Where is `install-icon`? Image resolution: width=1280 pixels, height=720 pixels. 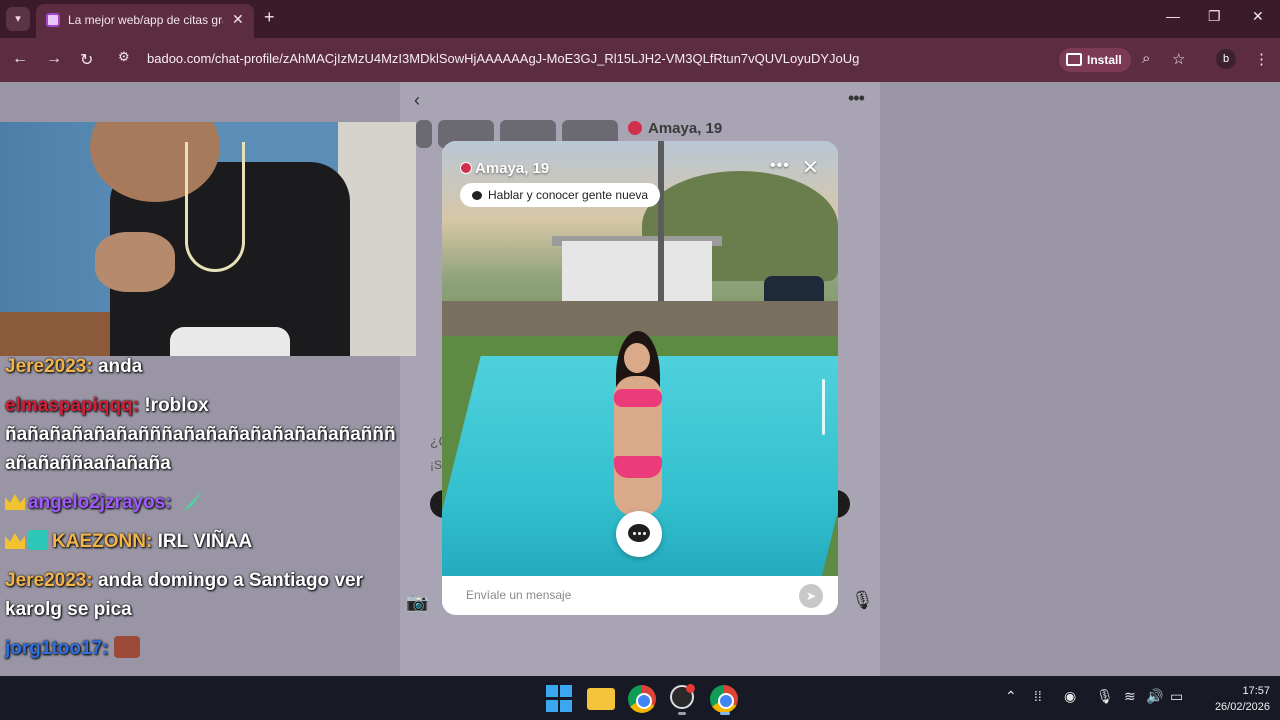
install-icon is located at coordinates (1074, 59).